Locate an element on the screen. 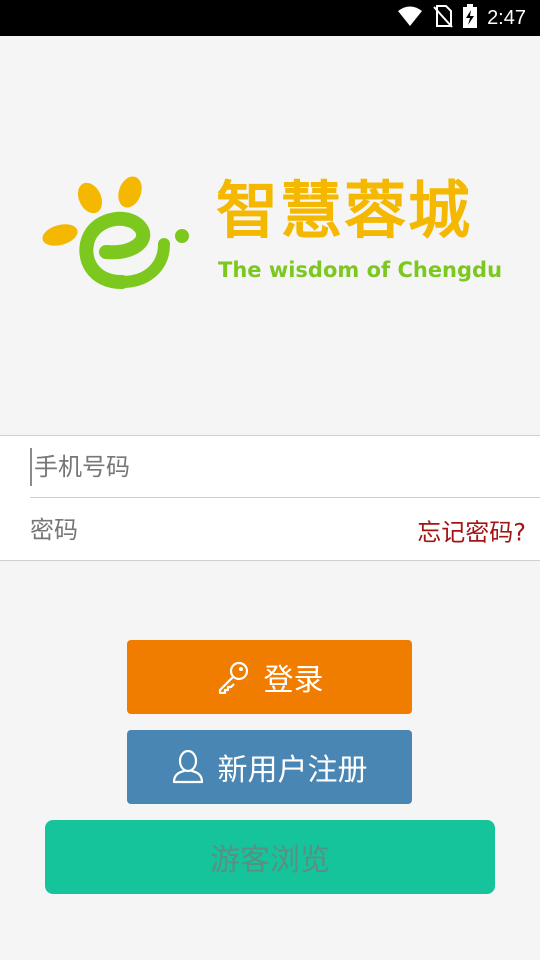  guest-browse-button: 游客浏览 is located at coordinates (270, 857).